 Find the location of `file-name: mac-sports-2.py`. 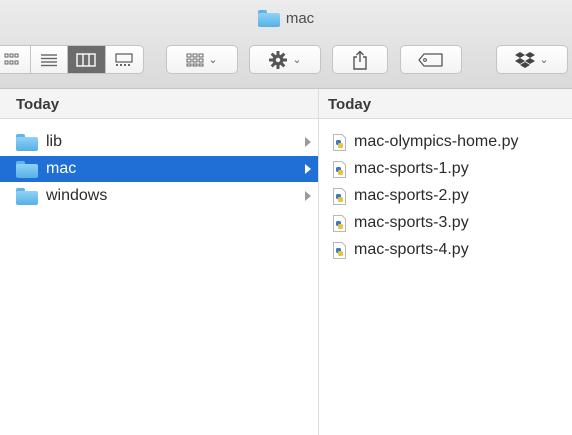

file-name: mac-sports-2.py is located at coordinates (411, 195).